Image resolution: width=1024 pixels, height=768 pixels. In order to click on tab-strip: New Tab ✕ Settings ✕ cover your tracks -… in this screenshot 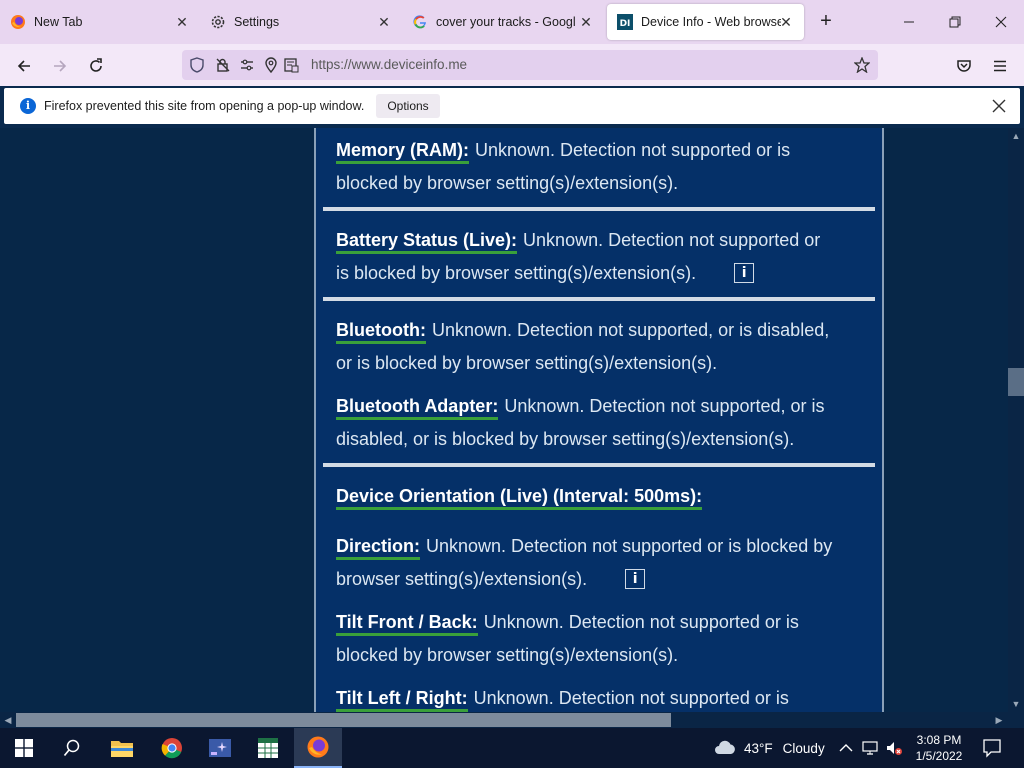, I will do `click(512, 22)`.